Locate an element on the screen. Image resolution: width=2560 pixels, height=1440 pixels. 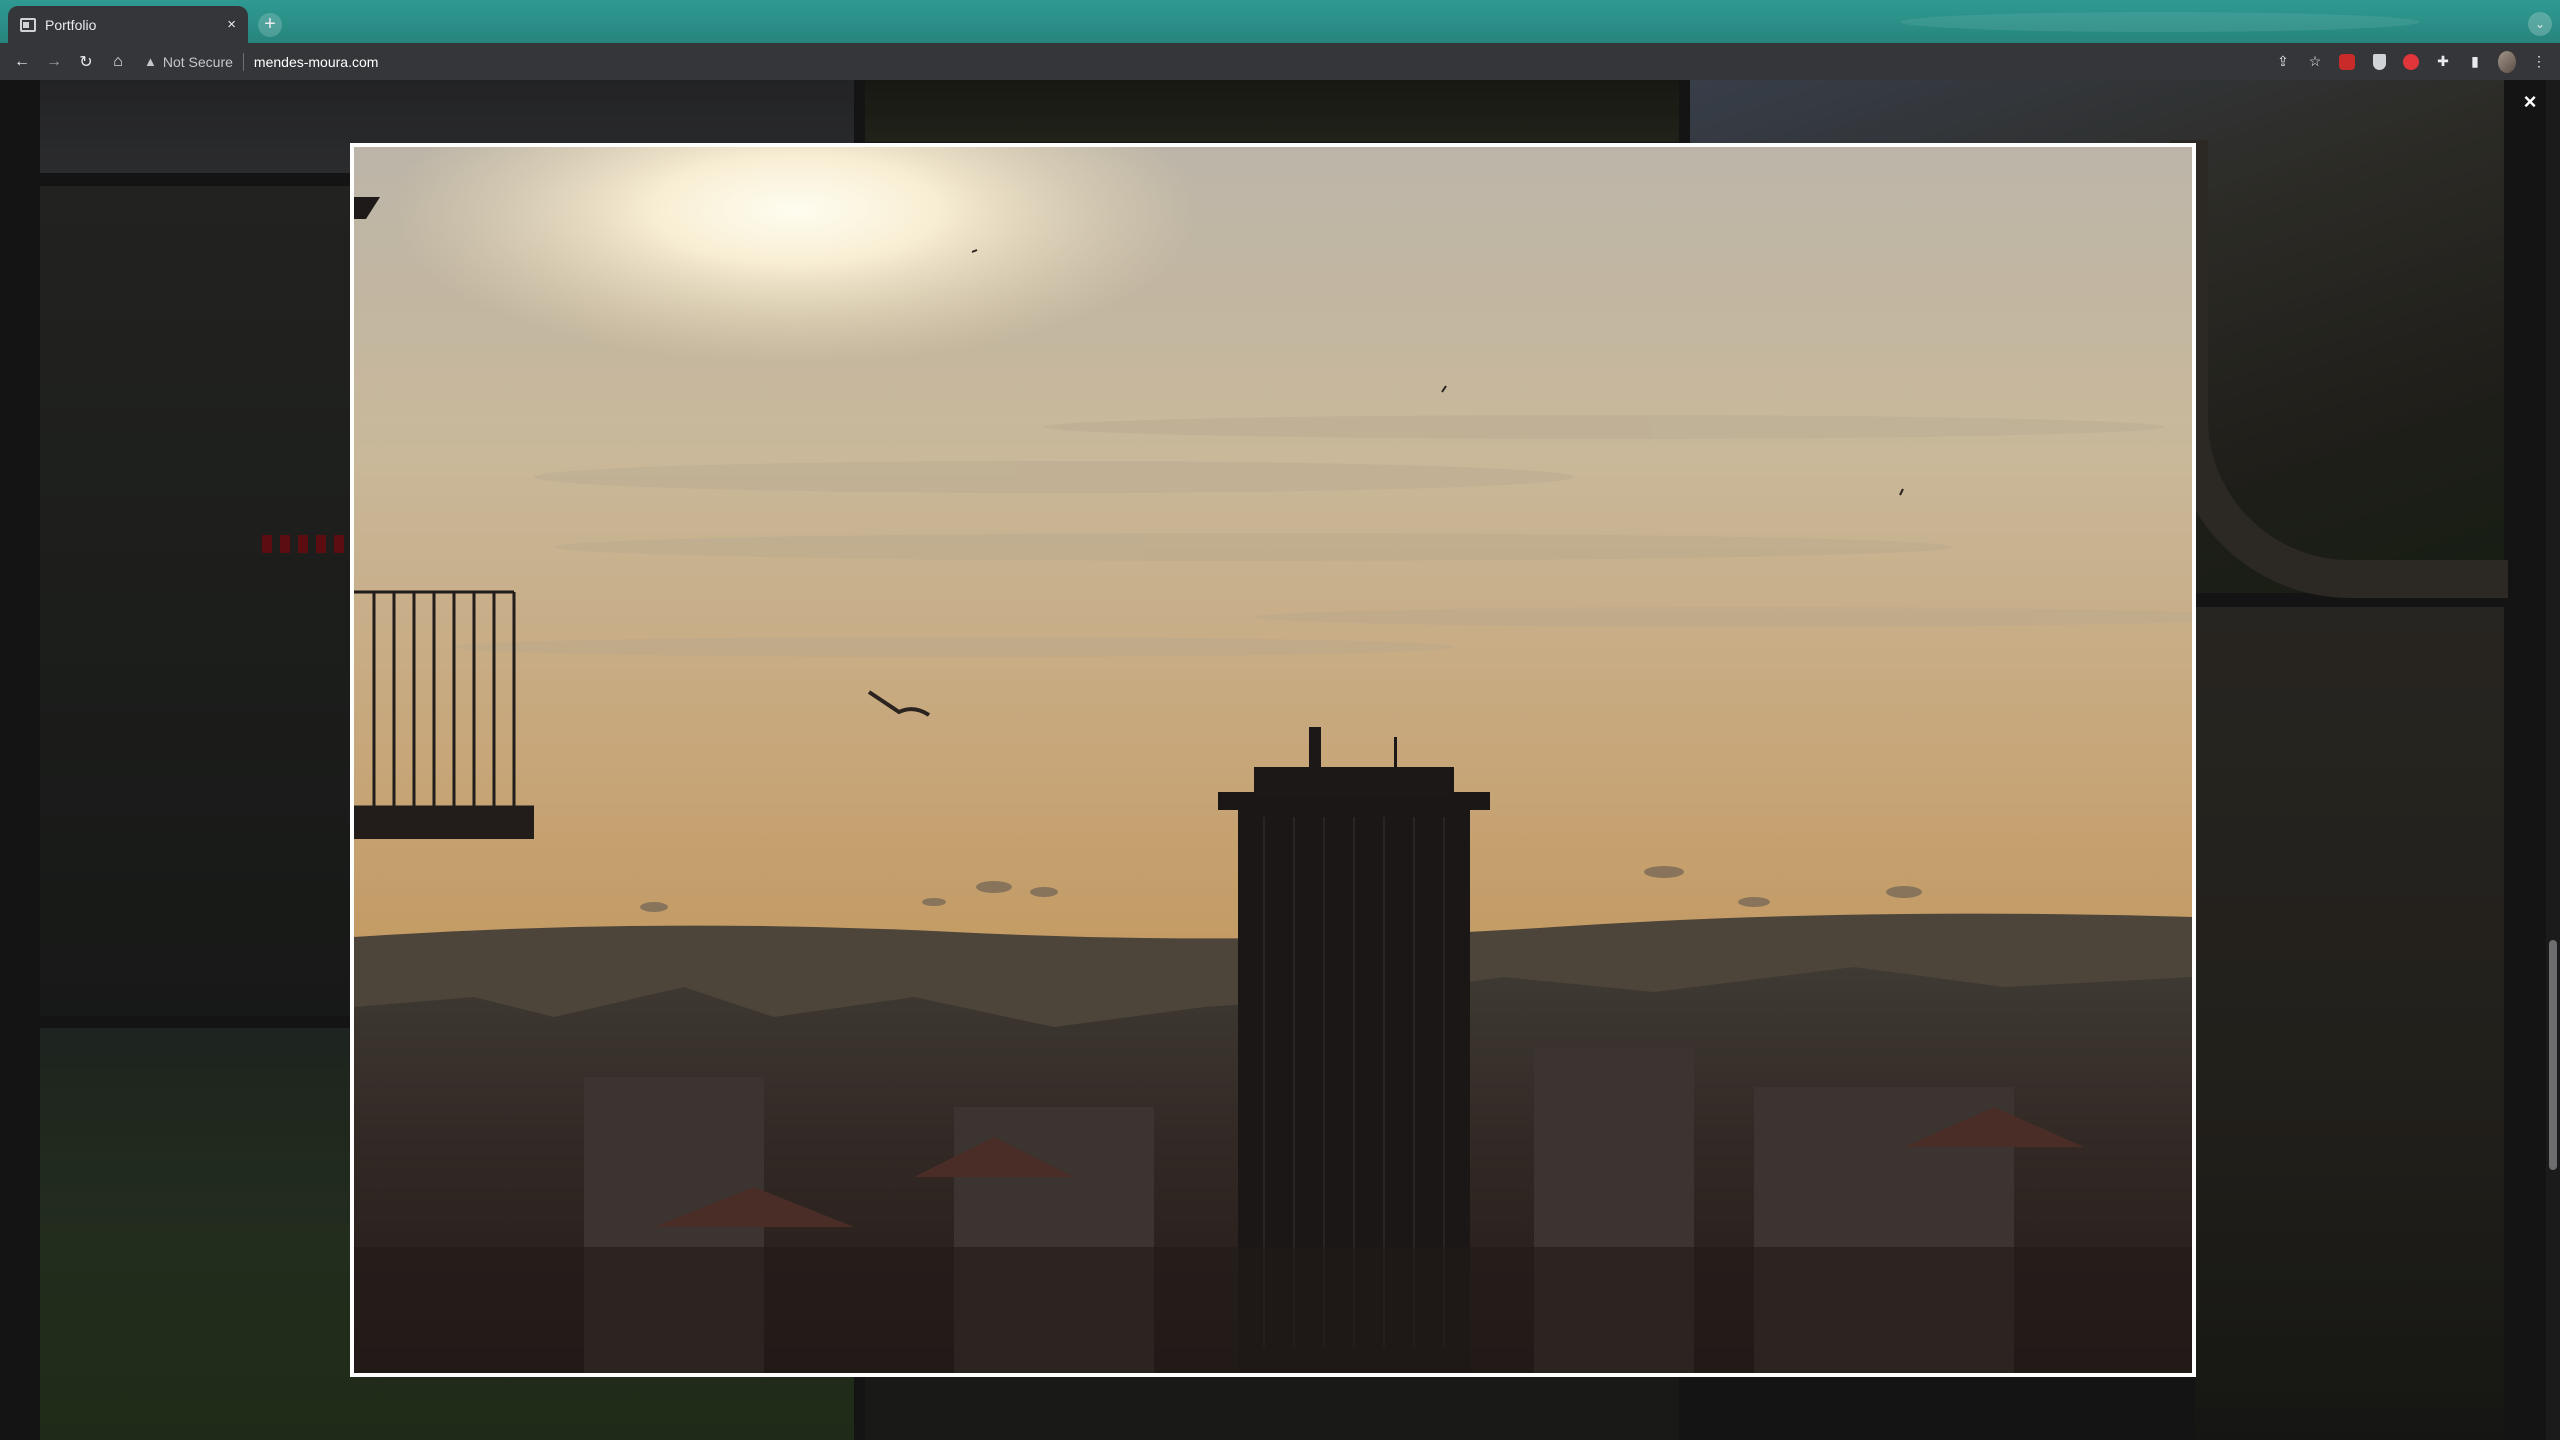
tab-title: Portfolio is located at coordinates (71, 24).